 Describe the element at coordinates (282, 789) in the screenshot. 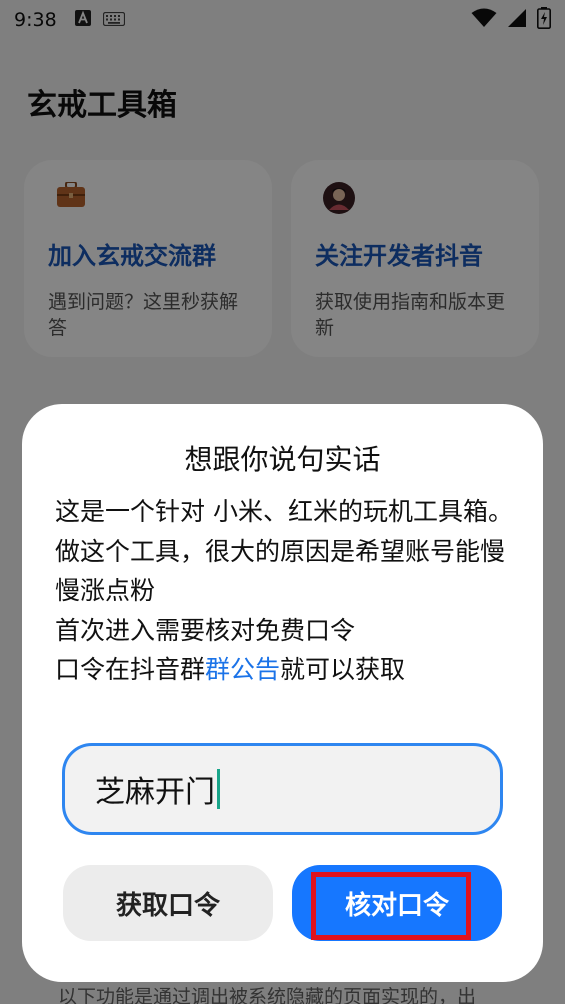

I see `passcode-input: 芝麻开门` at that location.